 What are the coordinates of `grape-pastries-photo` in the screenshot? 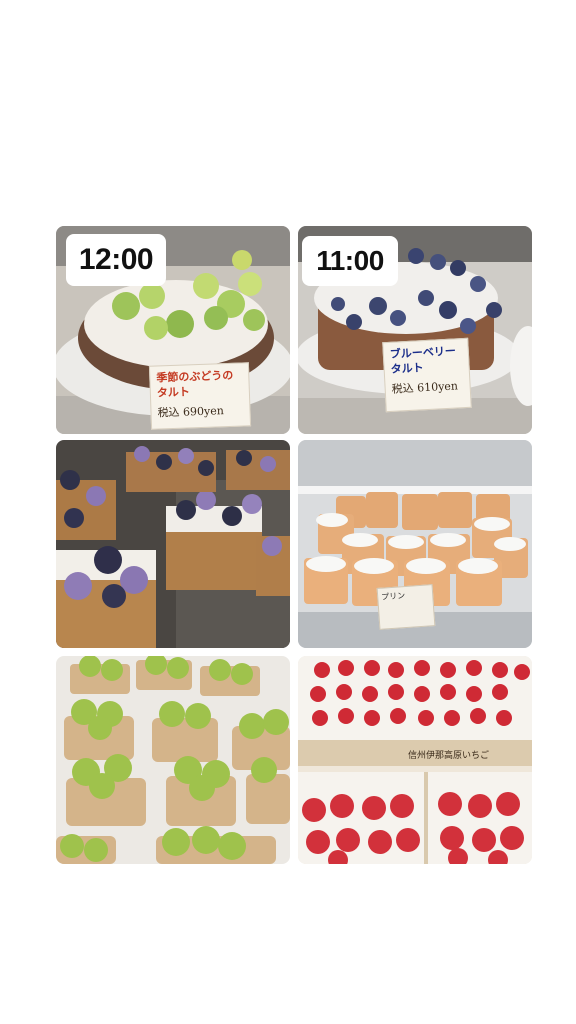 It's located at (173, 760).